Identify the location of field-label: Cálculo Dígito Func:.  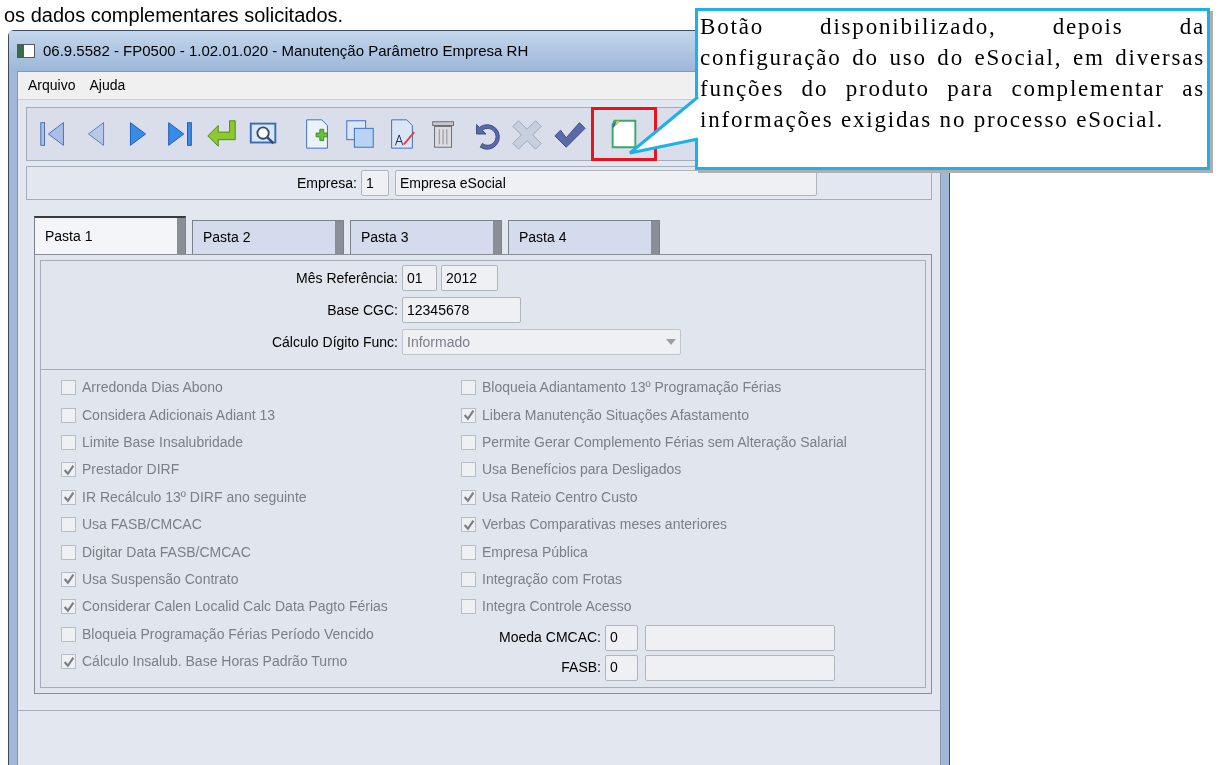
(334, 342).